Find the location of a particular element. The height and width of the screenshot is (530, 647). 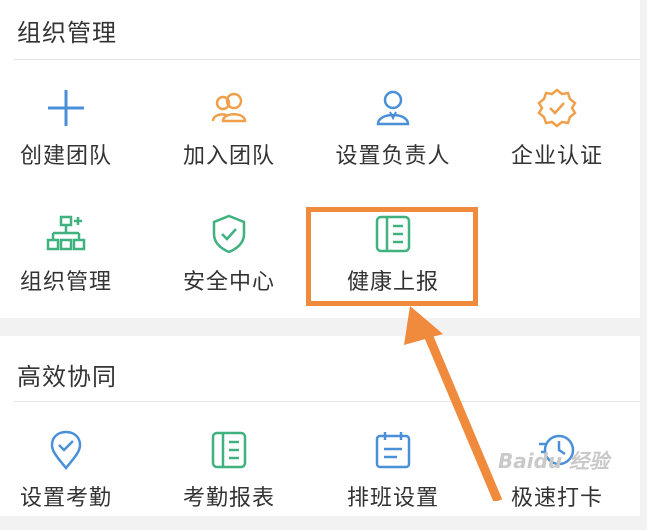

security-center-label: 安全中心 is located at coordinates (228, 282).